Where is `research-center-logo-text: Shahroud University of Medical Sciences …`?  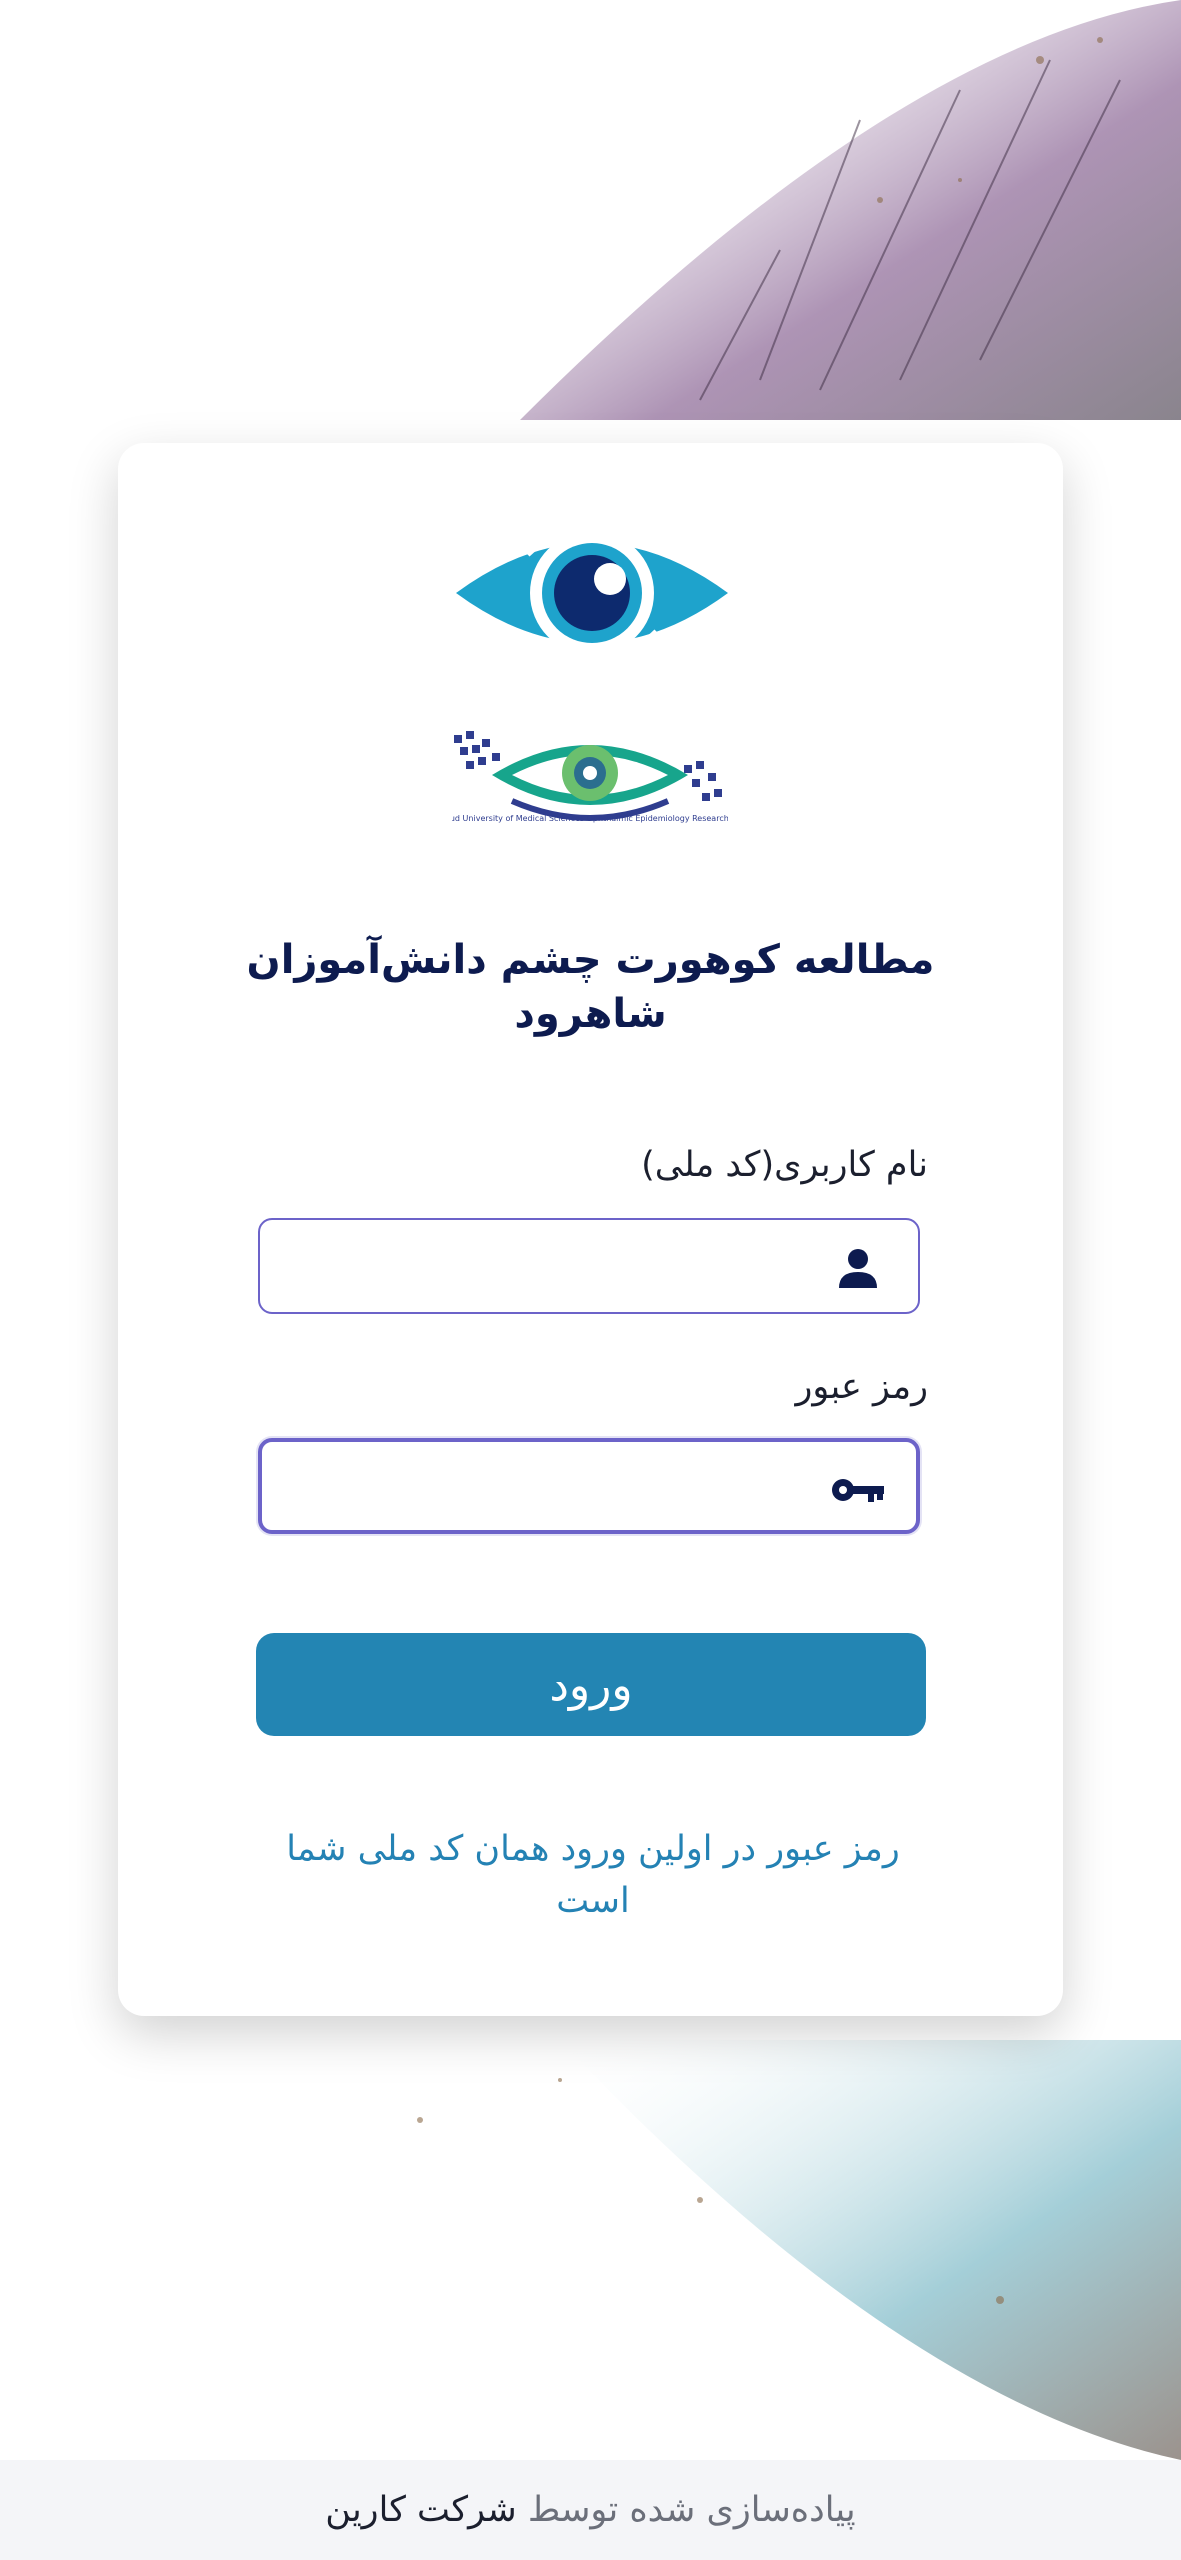
research-center-logo-text: Shahroud University of Medical Sciences … is located at coordinates (590, 818).